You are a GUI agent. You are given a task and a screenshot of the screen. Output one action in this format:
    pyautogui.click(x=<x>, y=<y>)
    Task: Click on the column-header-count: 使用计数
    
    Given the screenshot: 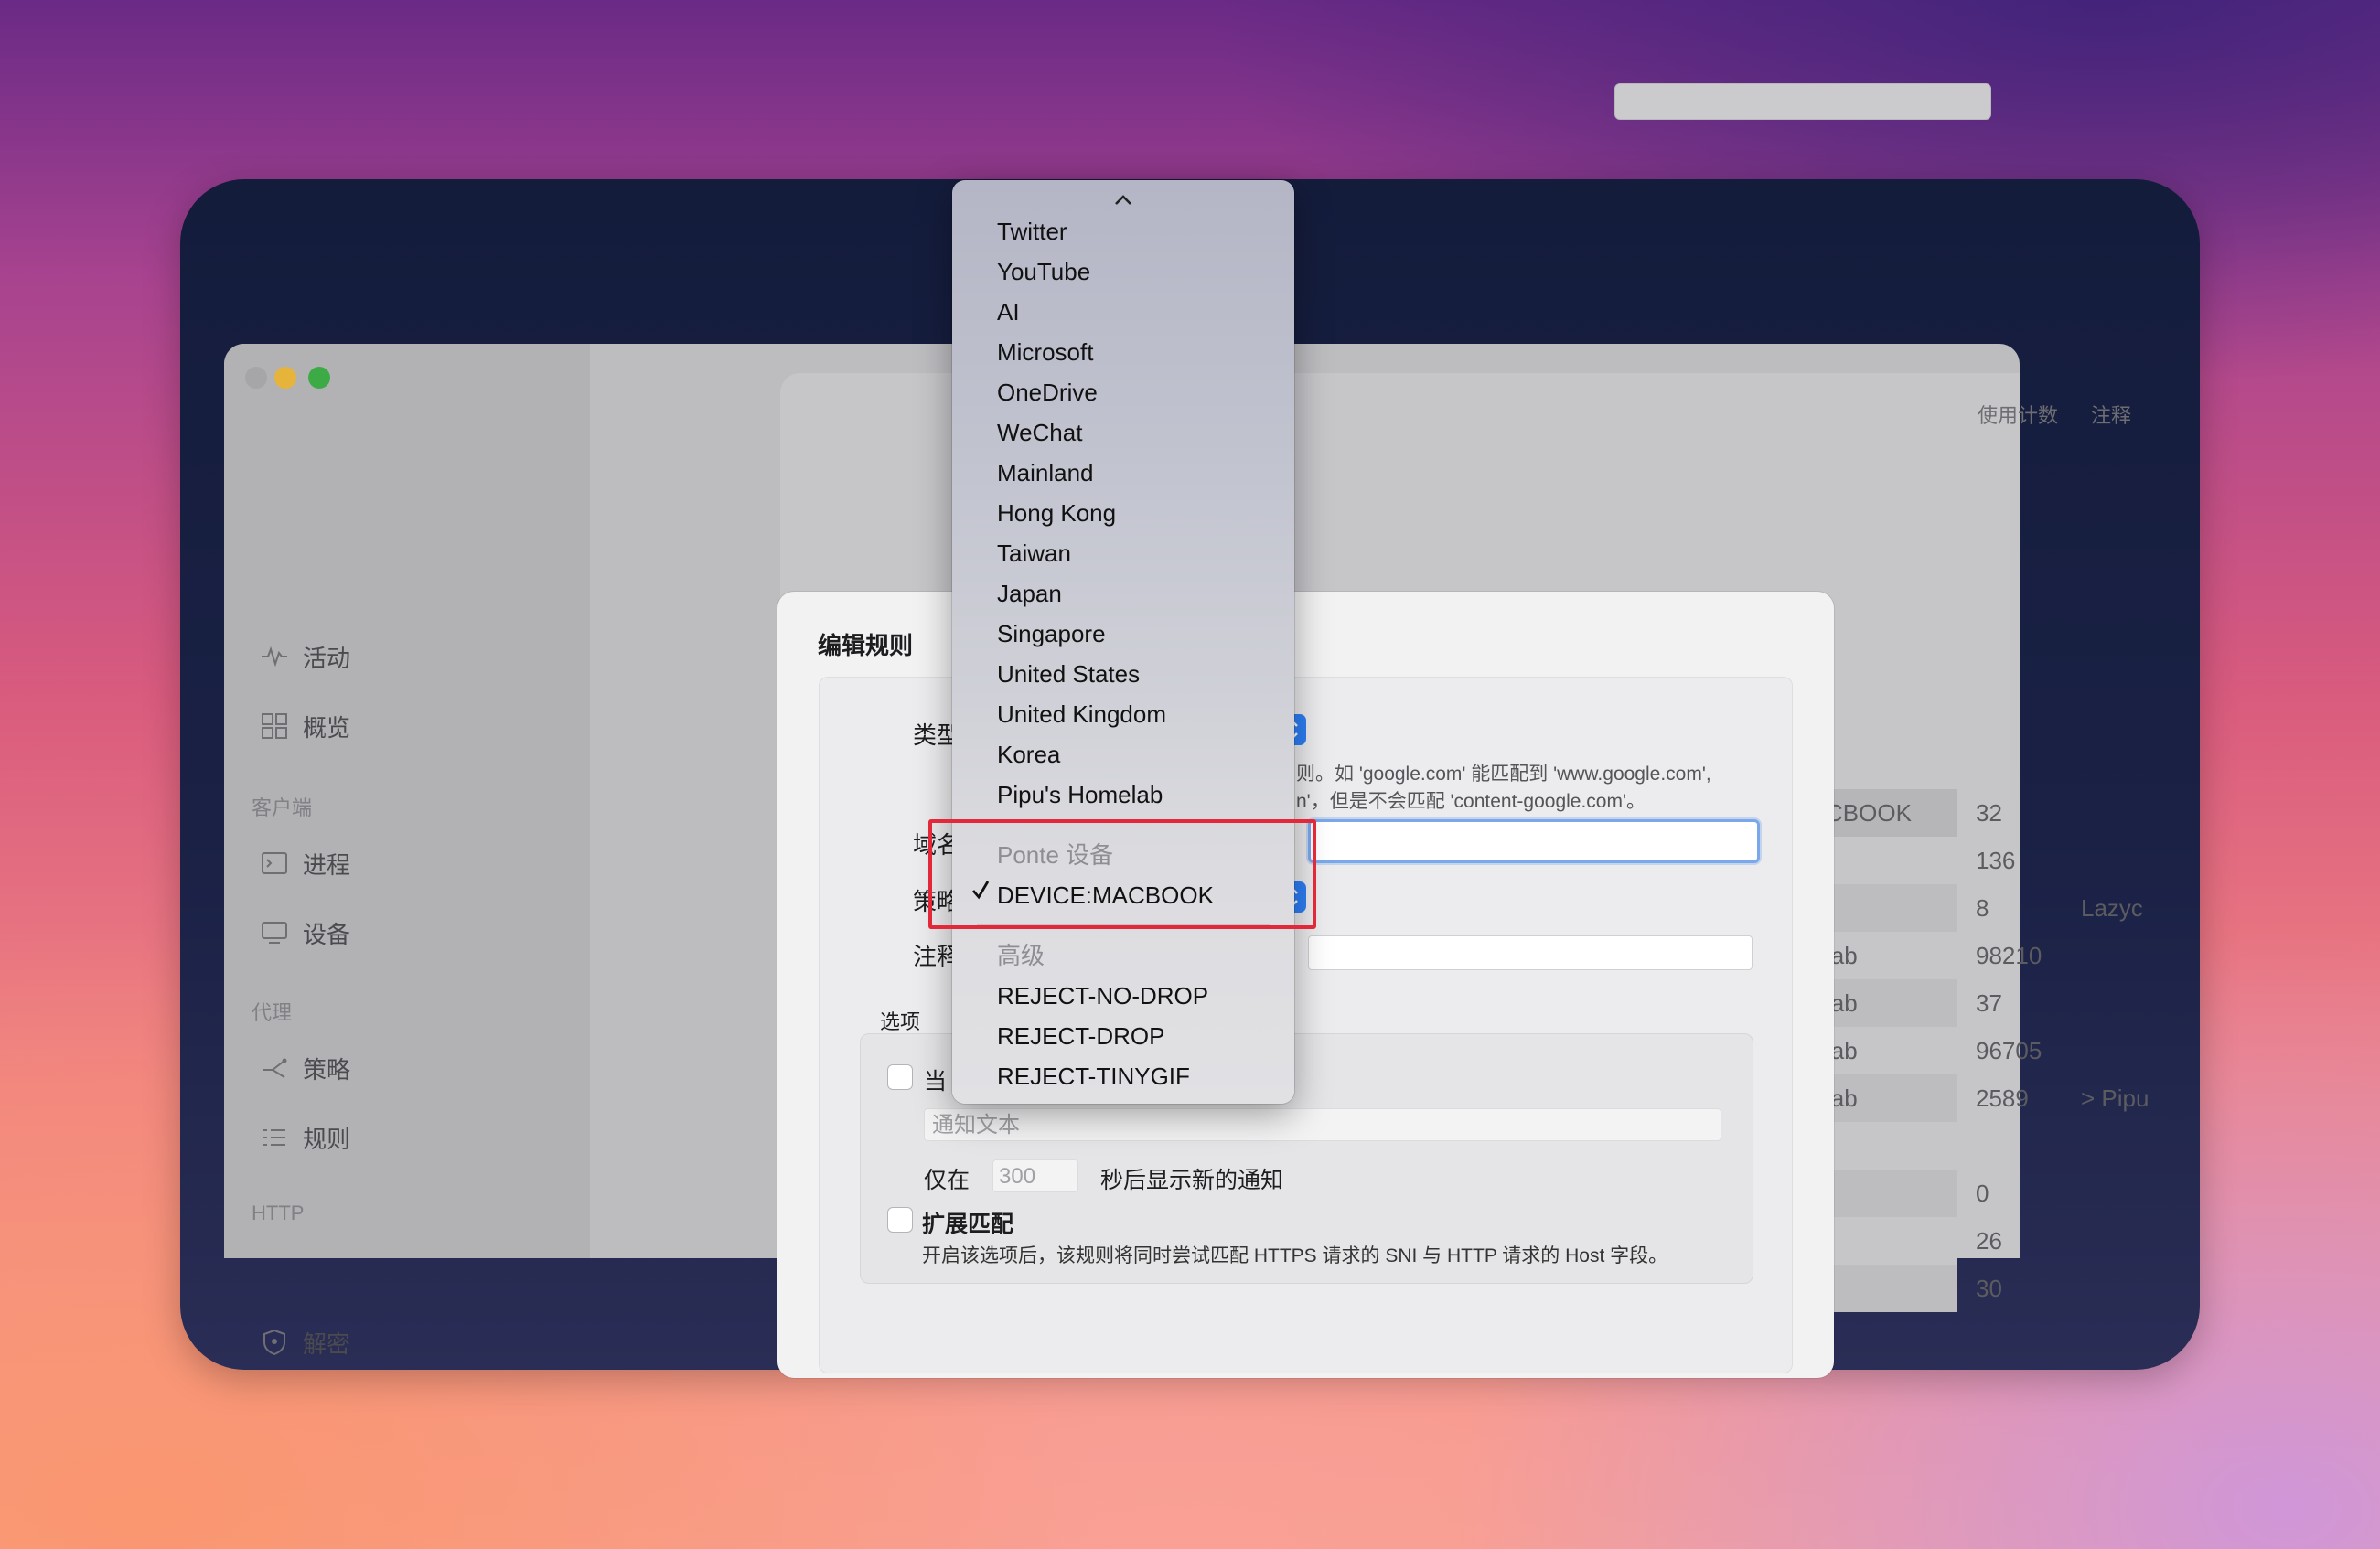 What is the action you would take?
    pyautogui.click(x=2018, y=414)
    